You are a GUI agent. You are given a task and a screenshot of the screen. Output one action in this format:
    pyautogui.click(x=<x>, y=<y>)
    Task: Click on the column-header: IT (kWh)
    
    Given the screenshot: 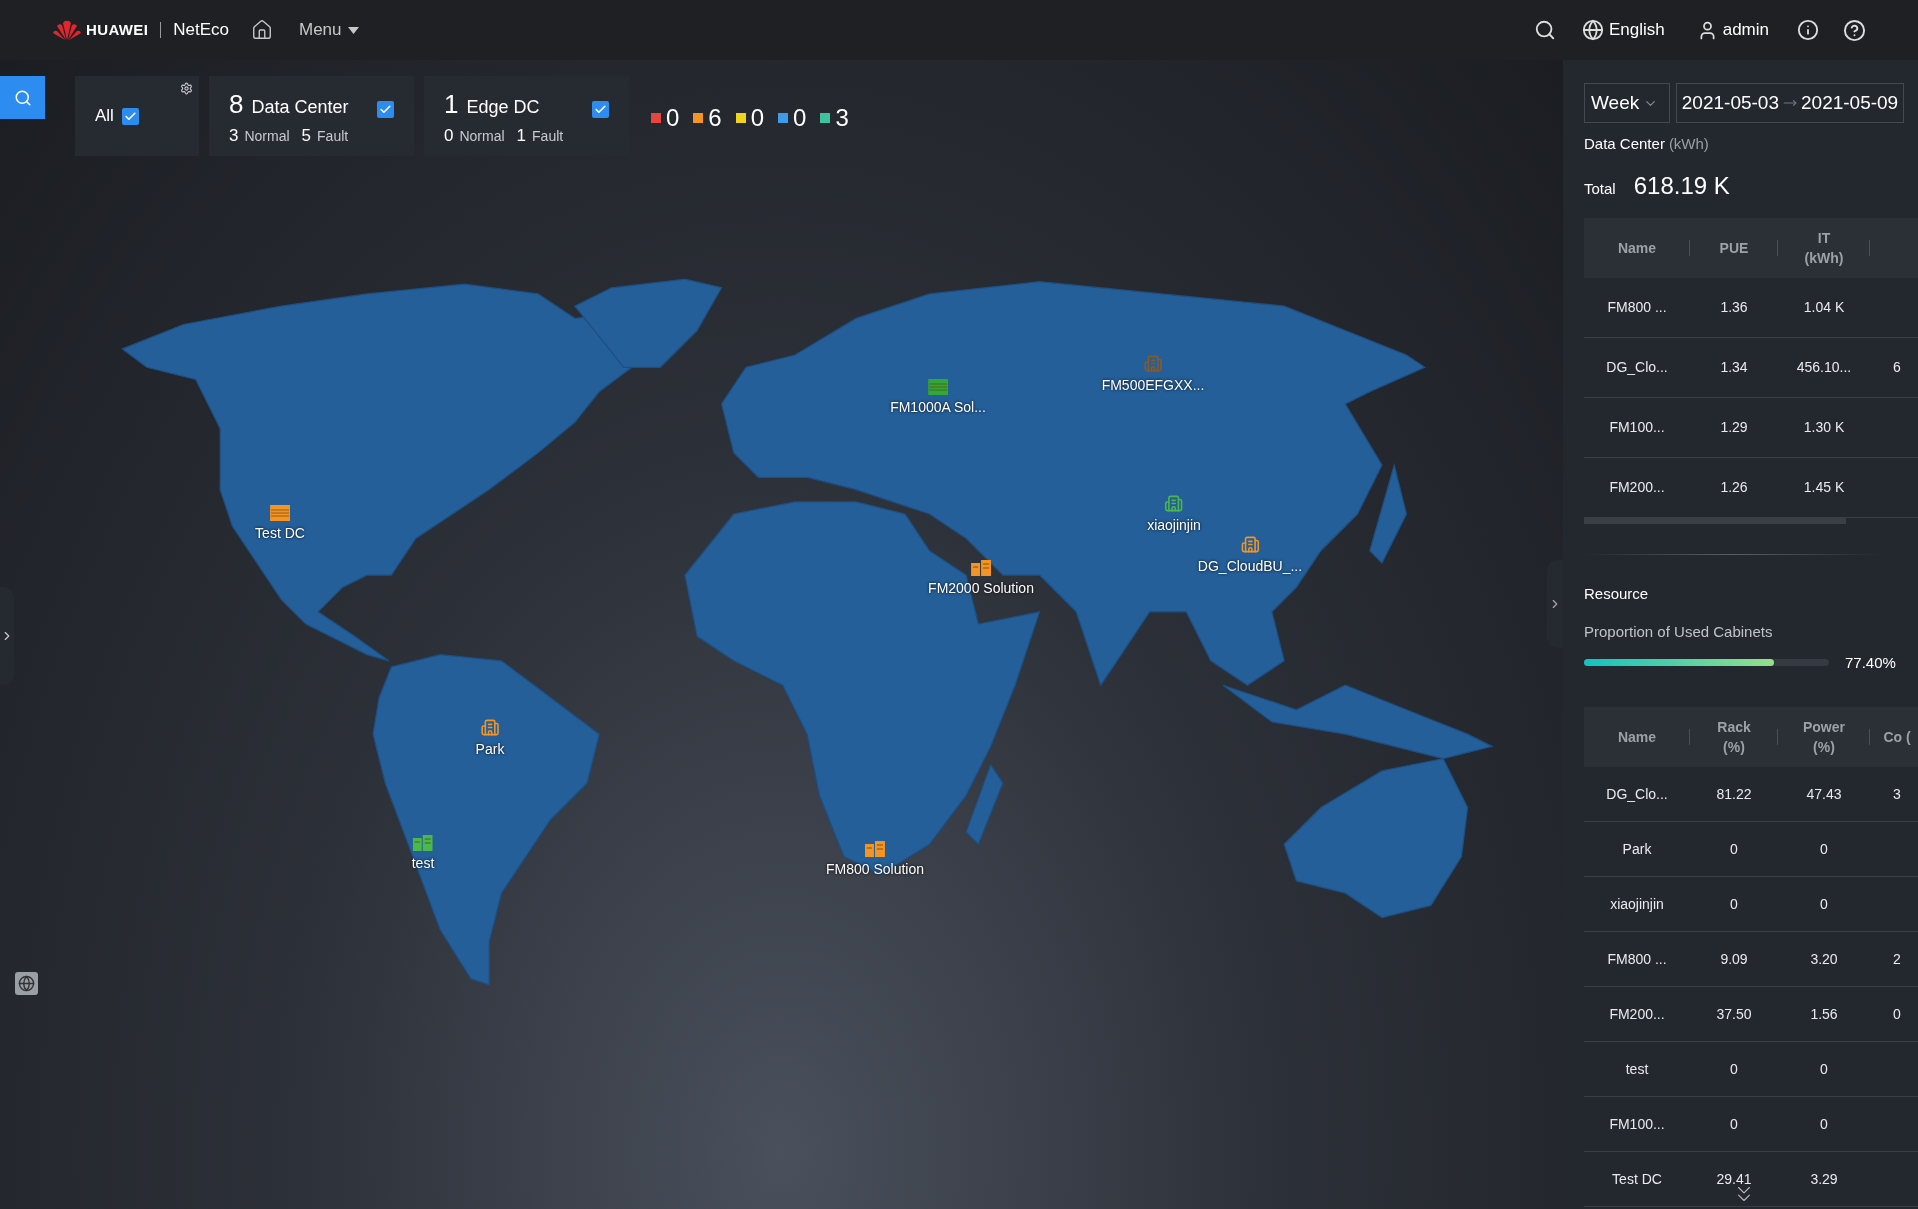 What is the action you would take?
    pyautogui.click(x=1824, y=248)
    